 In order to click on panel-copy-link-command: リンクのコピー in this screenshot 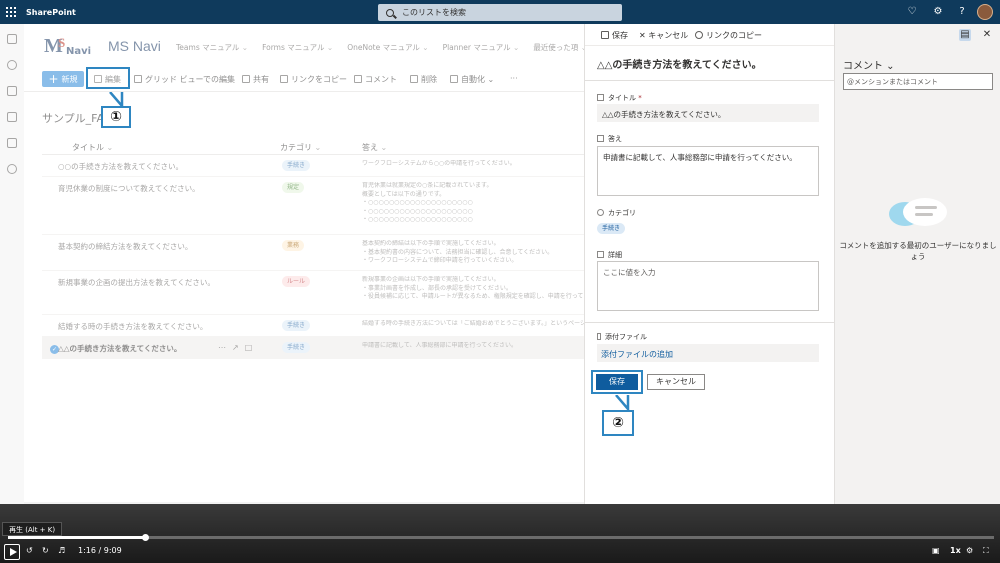, I will do `click(728, 35)`.